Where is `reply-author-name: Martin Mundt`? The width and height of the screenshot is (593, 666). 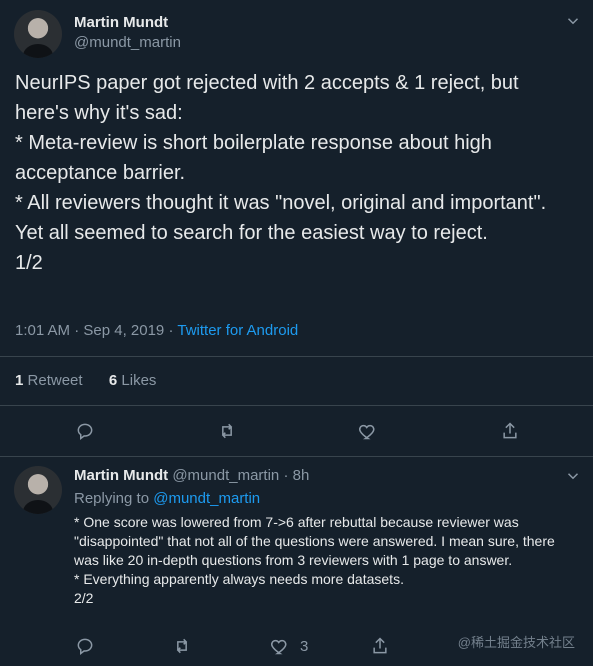 reply-author-name: Martin Mundt is located at coordinates (121, 475).